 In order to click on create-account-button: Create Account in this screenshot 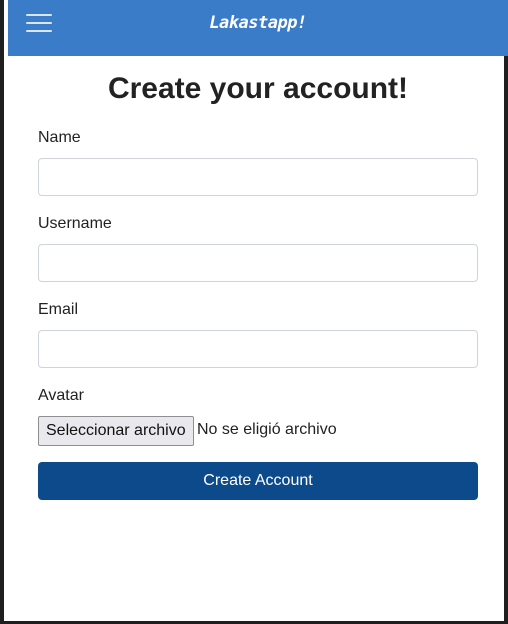, I will do `click(258, 481)`.